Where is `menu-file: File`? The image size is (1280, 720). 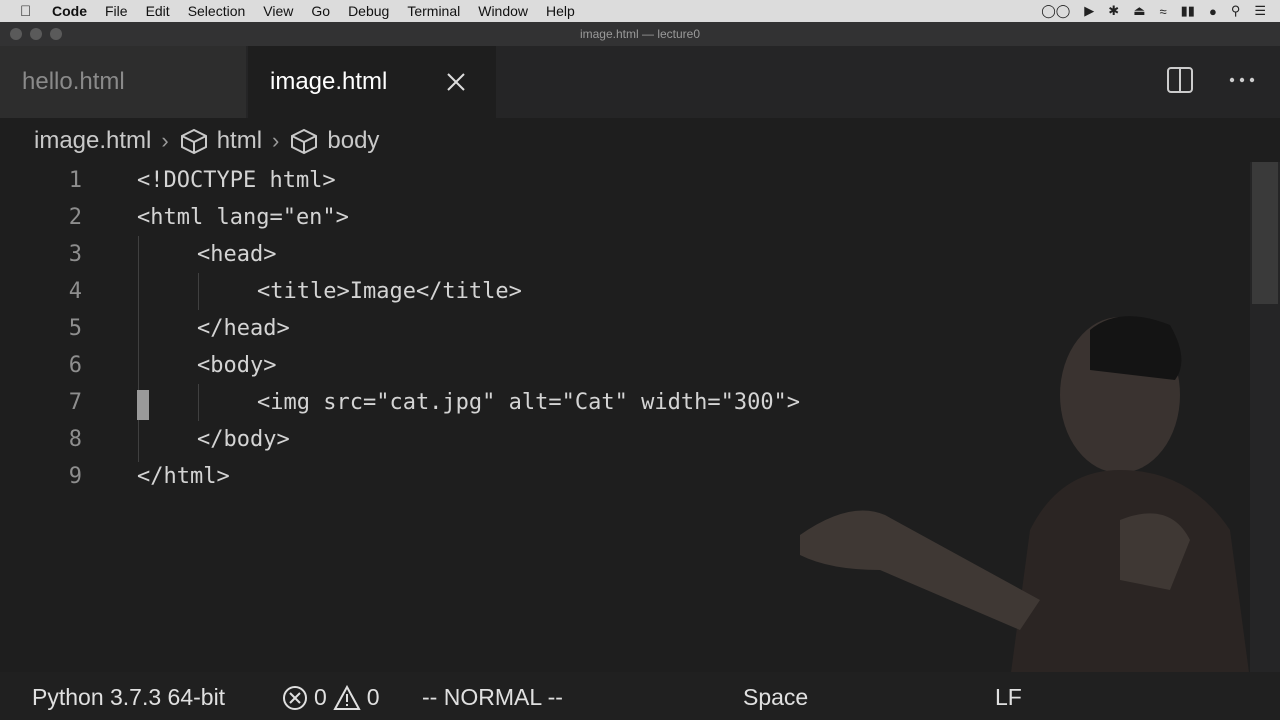 menu-file: File is located at coordinates (116, 11).